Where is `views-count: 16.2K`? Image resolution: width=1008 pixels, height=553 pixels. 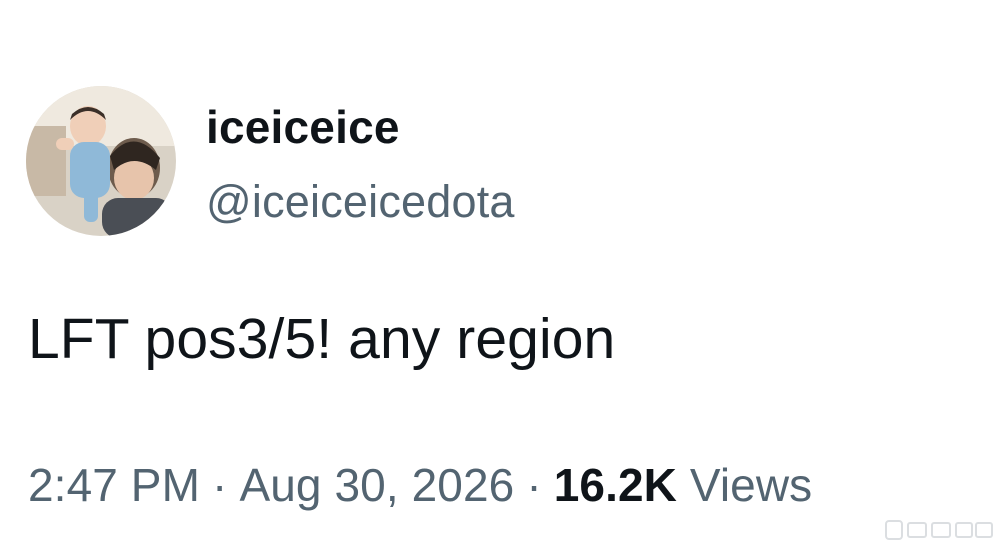
views-count: 16.2K is located at coordinates (615, 485).